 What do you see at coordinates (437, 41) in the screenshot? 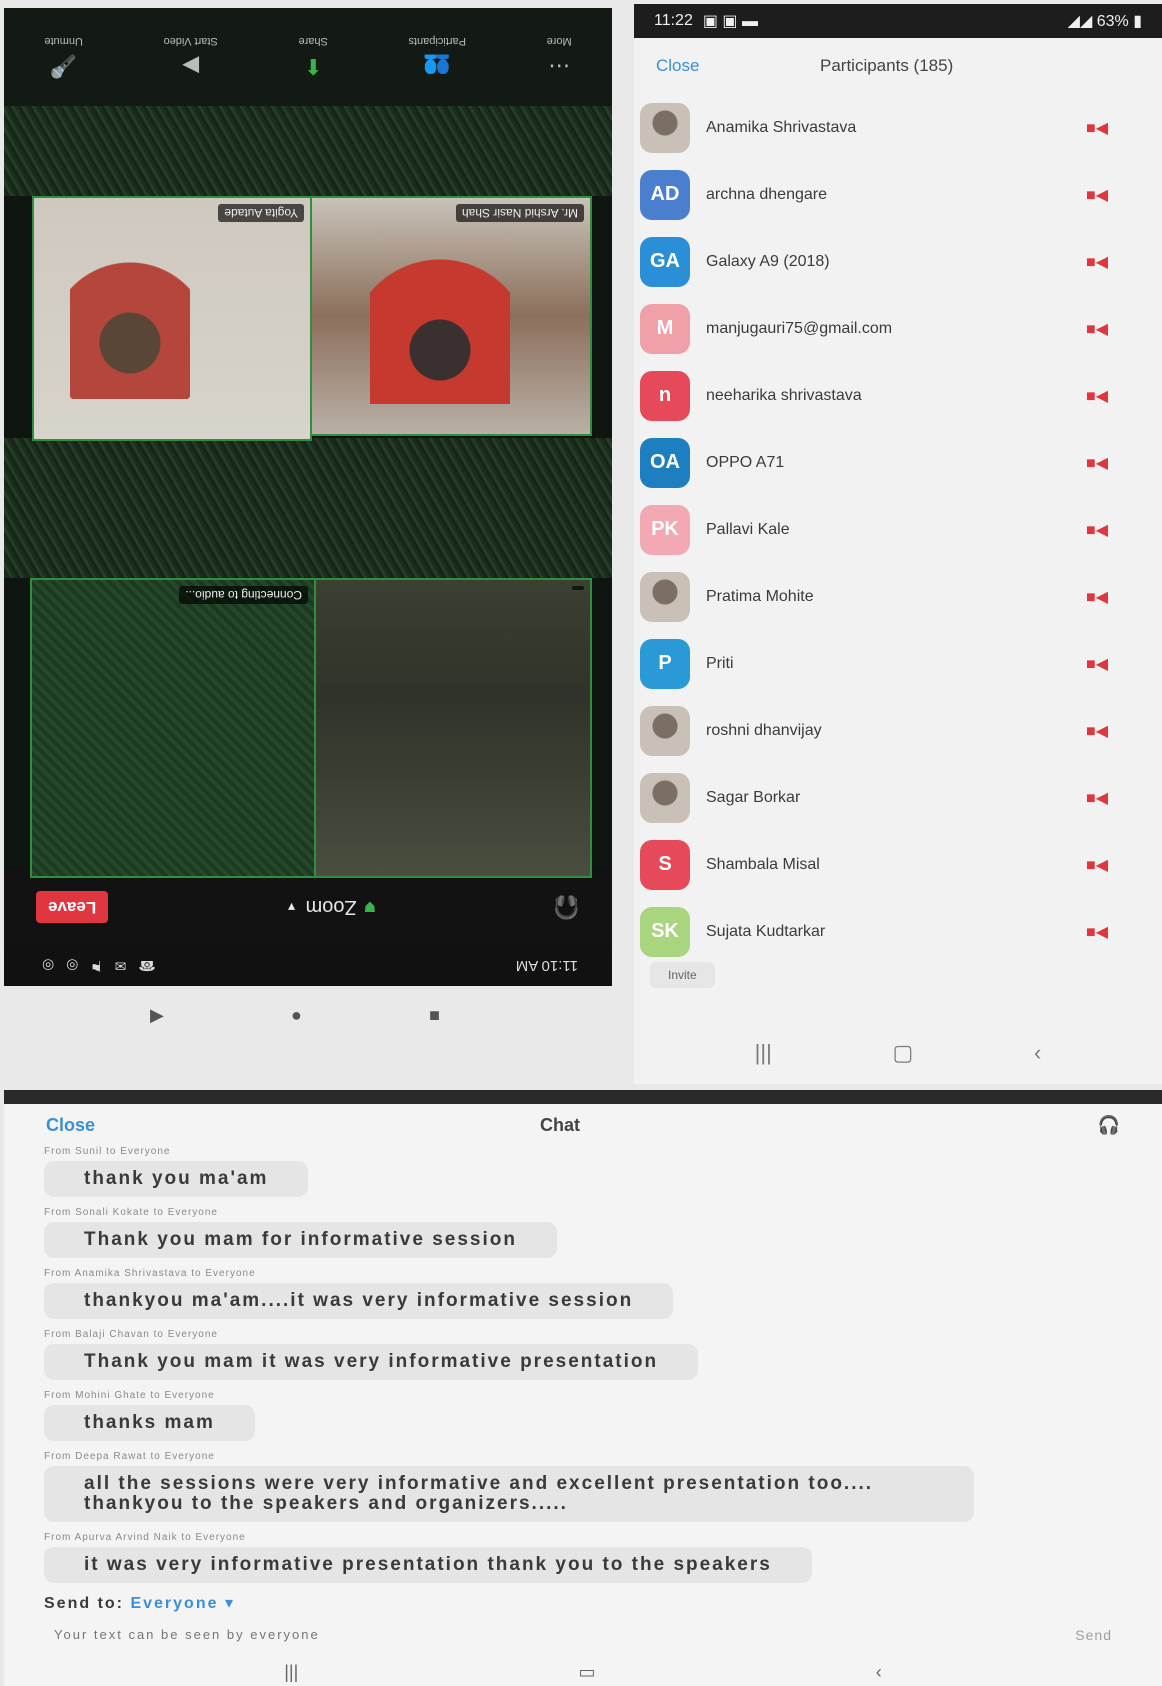
I see `toolbar-label: Participants` at bounding box center [437, 41].